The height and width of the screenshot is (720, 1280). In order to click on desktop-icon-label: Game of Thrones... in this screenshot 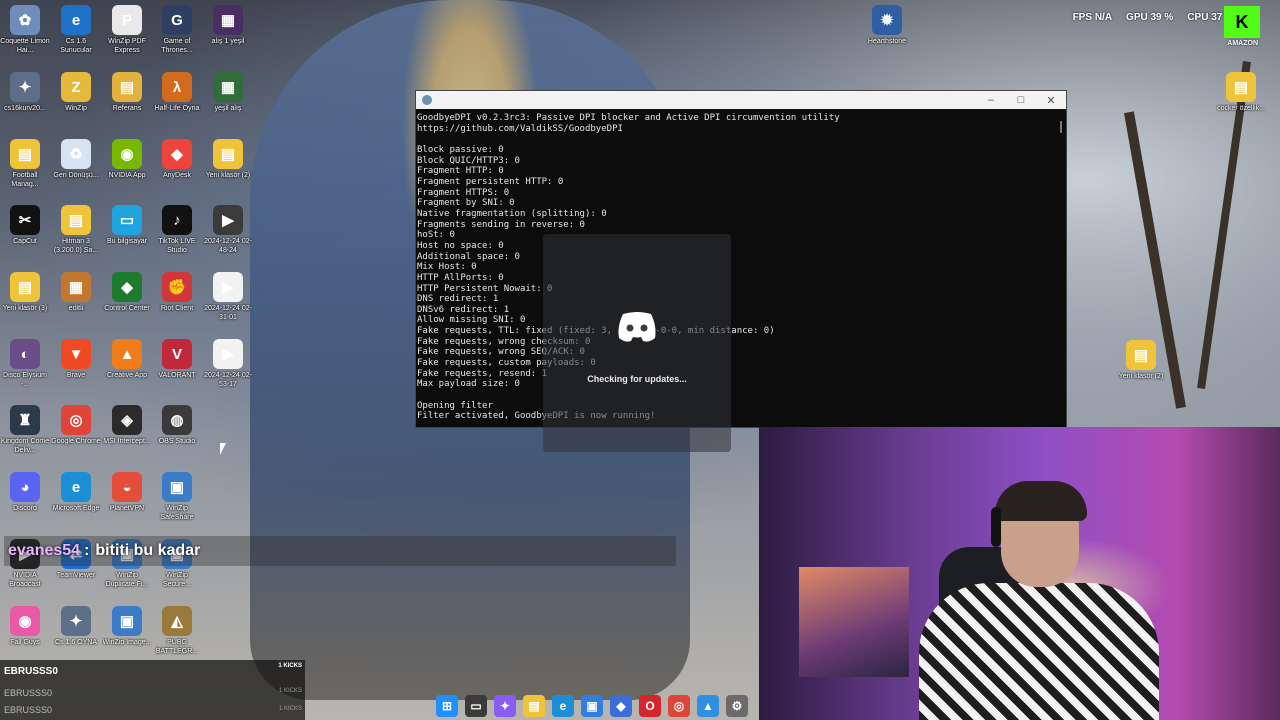, I will do `click(177, 46)`.